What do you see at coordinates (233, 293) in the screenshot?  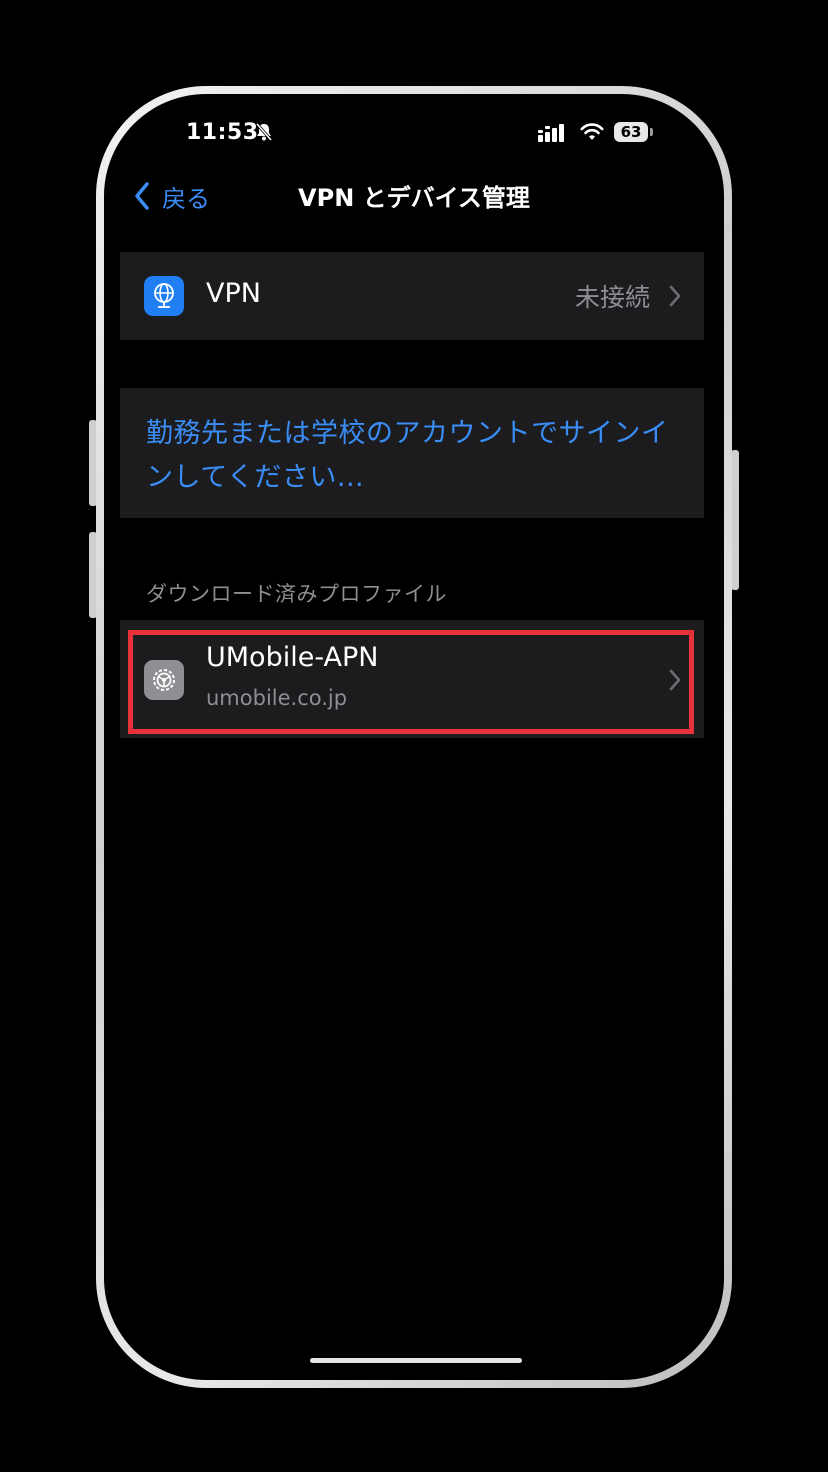 I see `vpn-label: VPN` at bounding box center [233, 293].